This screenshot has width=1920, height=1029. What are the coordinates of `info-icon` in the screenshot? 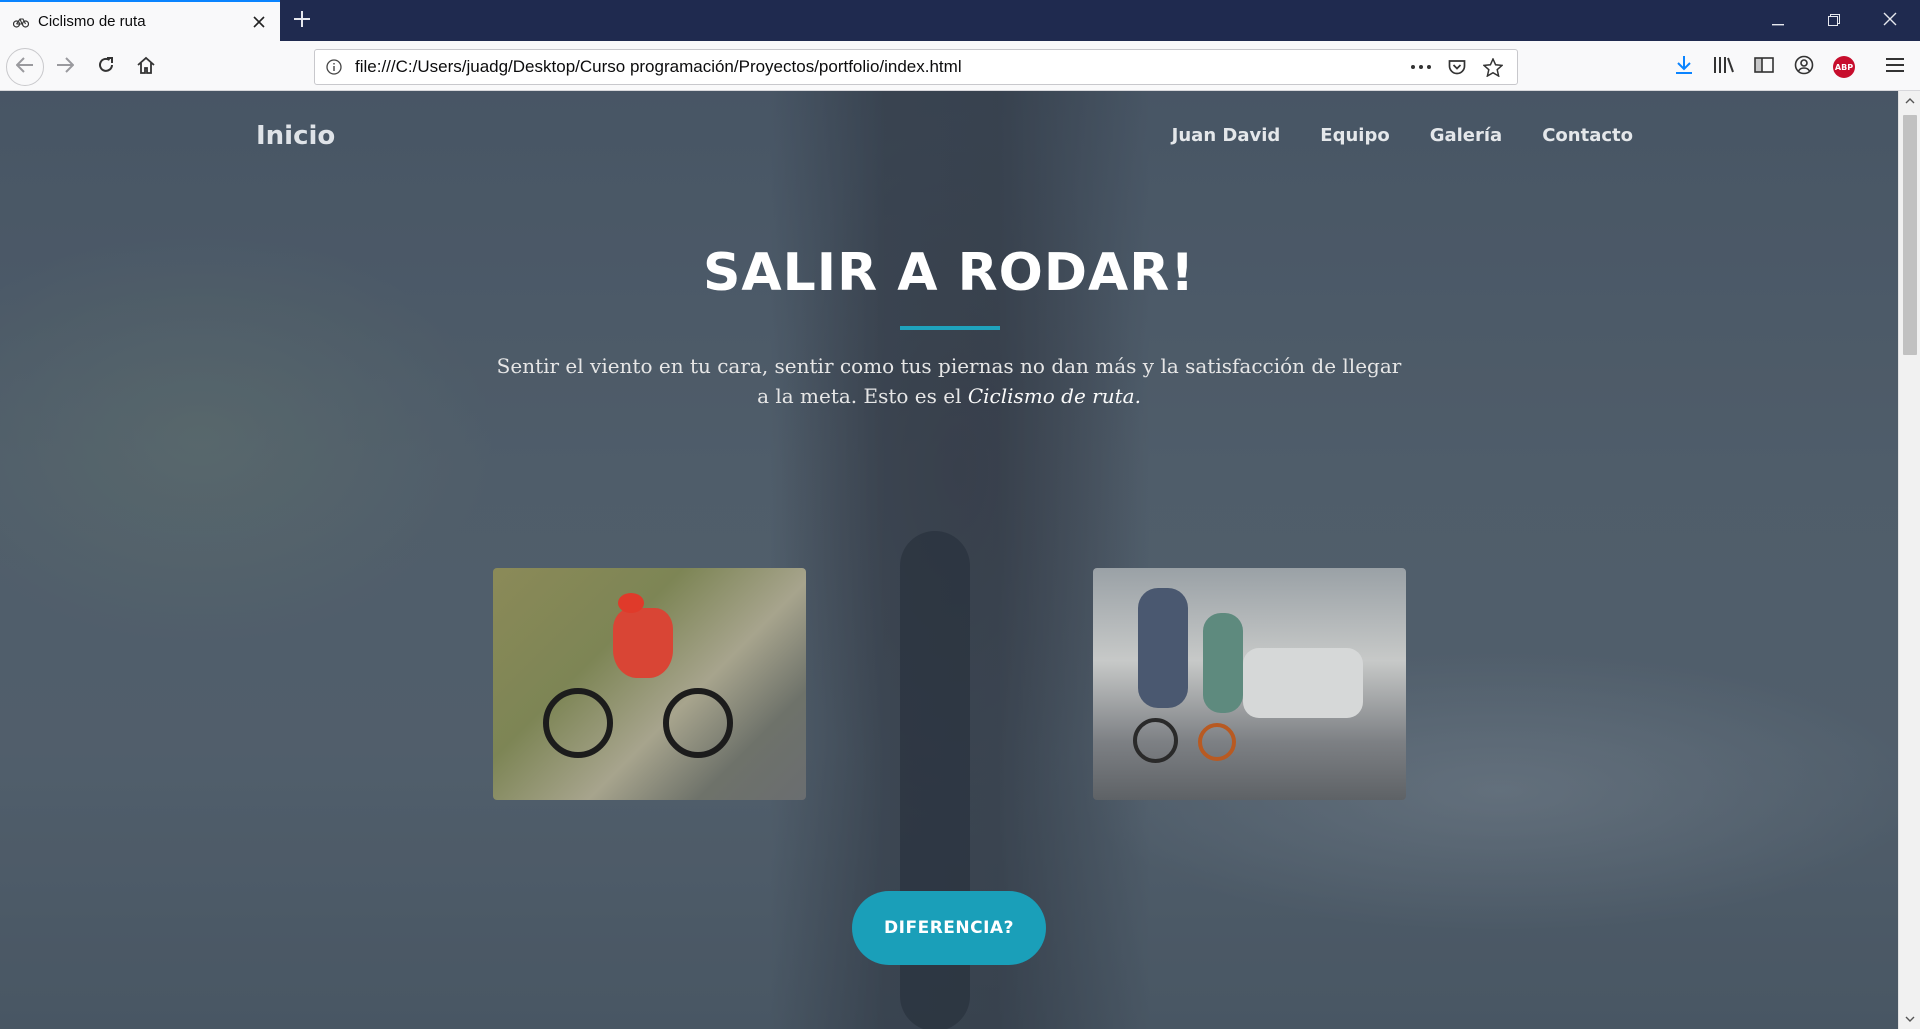 It's located at (334, 67).